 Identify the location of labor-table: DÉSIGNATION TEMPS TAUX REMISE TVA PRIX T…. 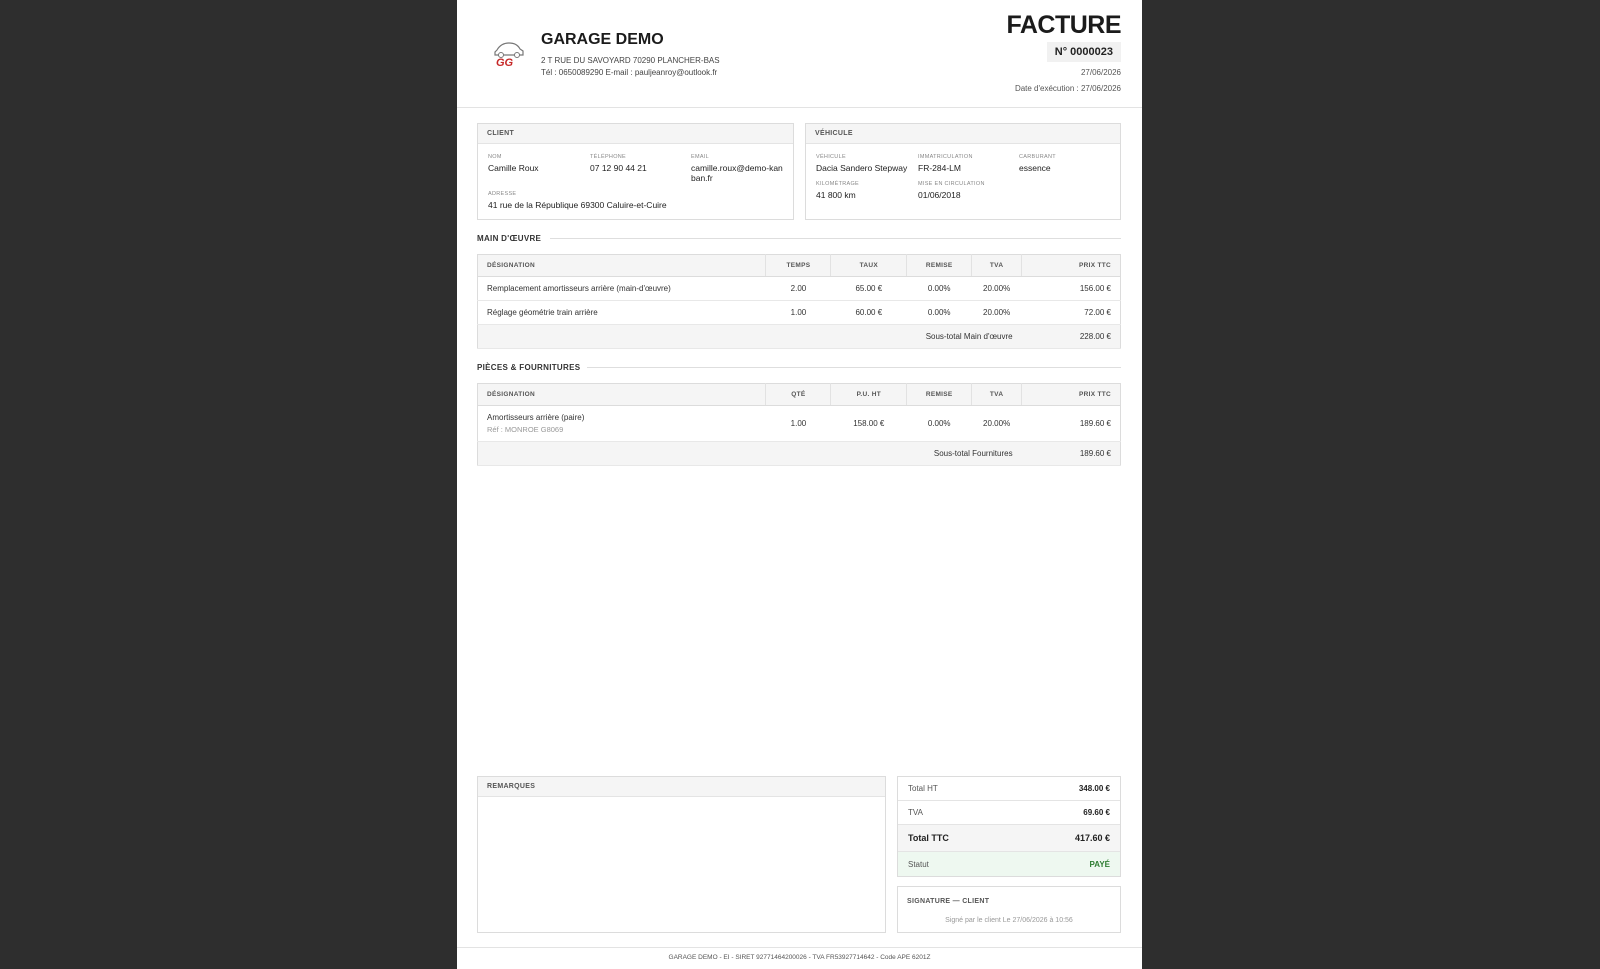
(799, 301).